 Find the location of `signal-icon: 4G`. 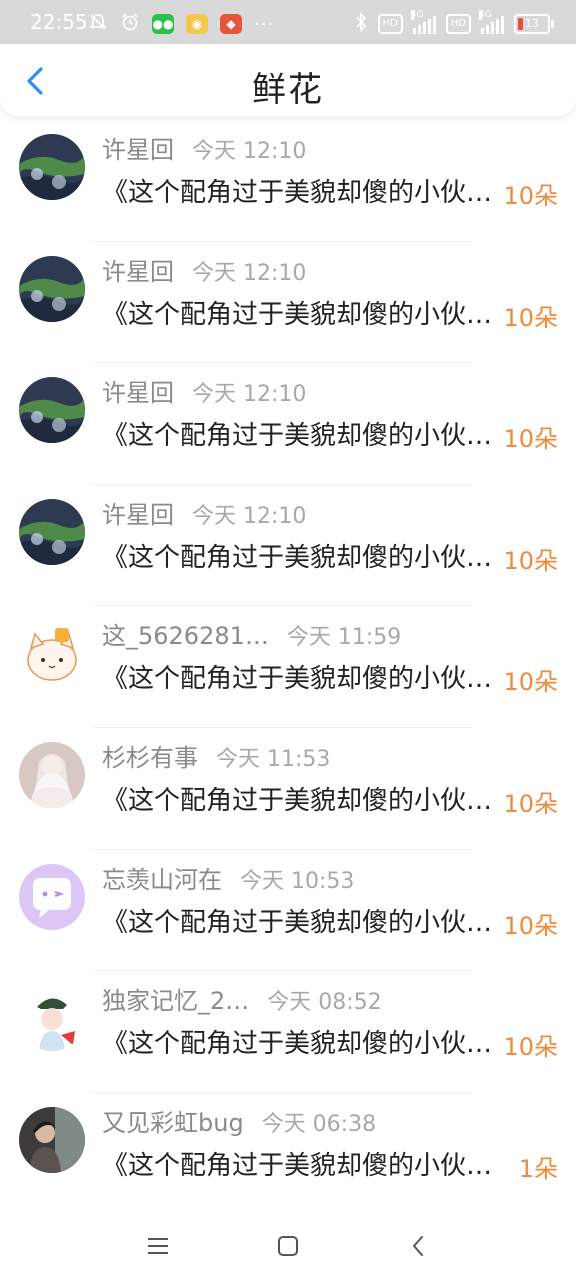

signal-icon: 4G is located at coordinates (423, 22).